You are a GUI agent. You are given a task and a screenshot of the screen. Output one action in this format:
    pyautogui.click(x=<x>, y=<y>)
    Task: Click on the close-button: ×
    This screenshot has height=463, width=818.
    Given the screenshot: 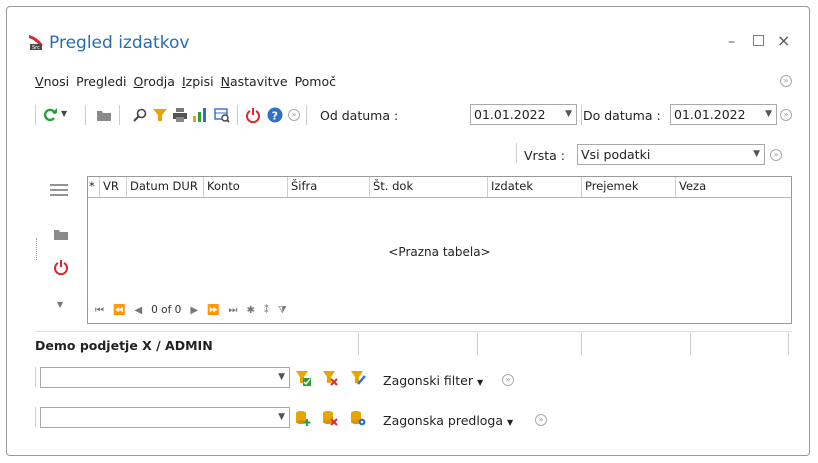 What is the action you would take?
    pyautogui.click(x=783, y=40)
    